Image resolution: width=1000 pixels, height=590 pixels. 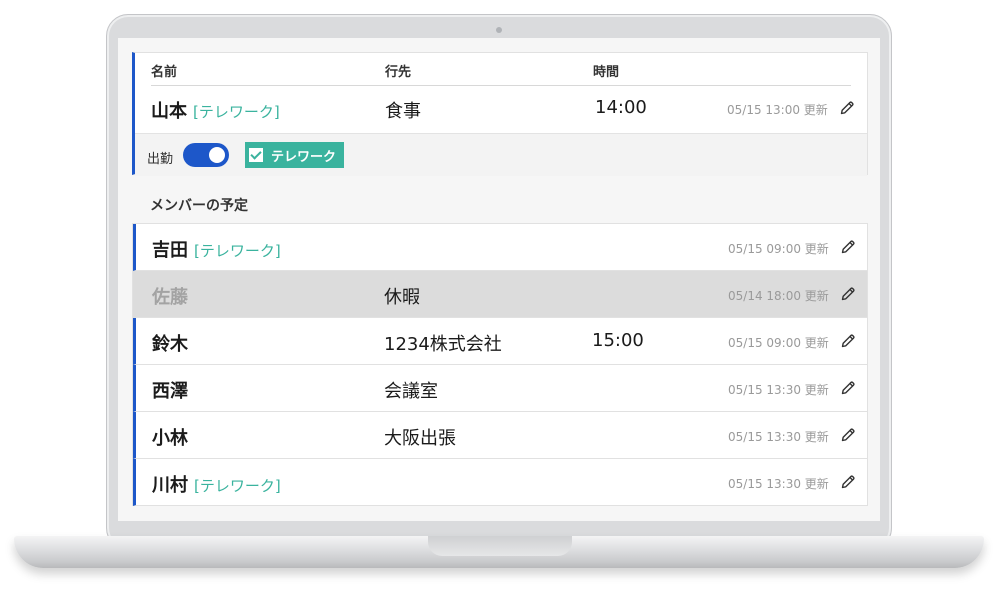 I want to click on member-name: 吉田 [テレワーク], so click(x=216, y=249).